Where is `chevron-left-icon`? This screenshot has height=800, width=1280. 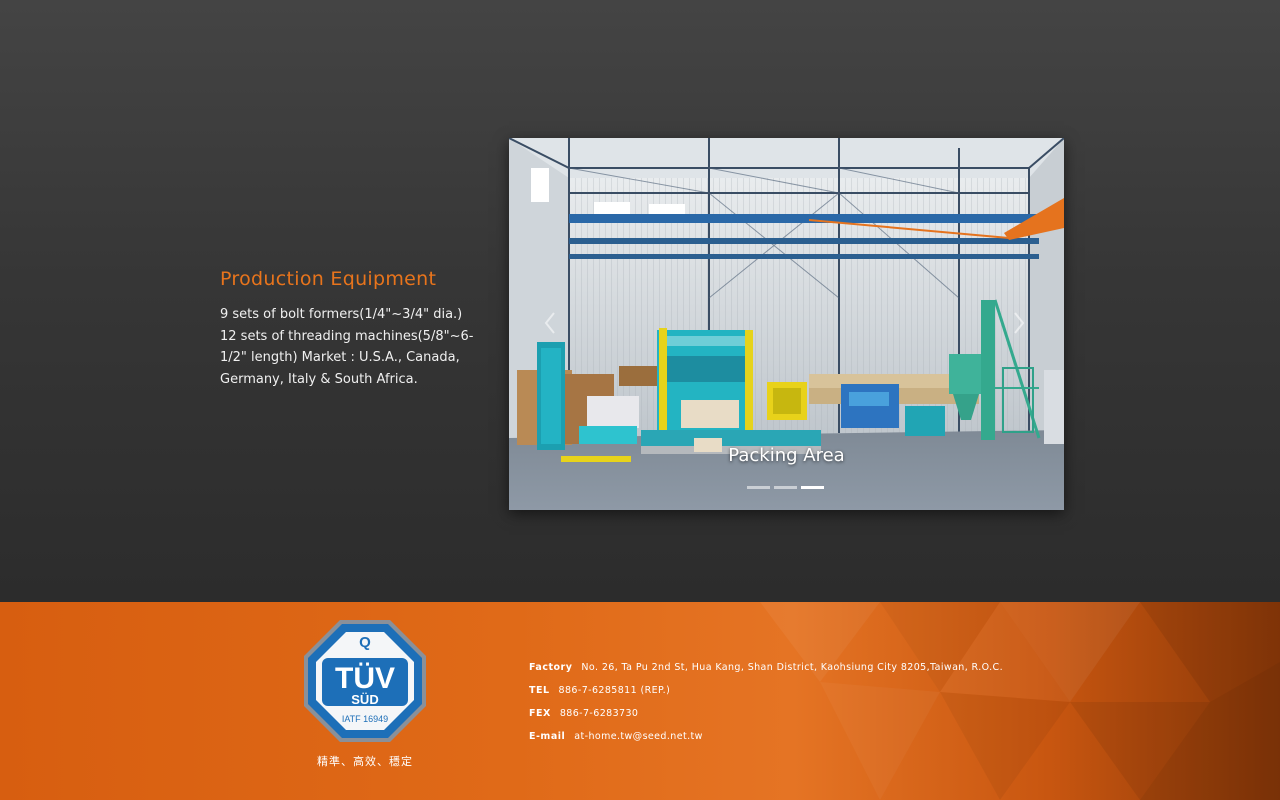
chevron-left-icon is located at coordinates (549, 323).